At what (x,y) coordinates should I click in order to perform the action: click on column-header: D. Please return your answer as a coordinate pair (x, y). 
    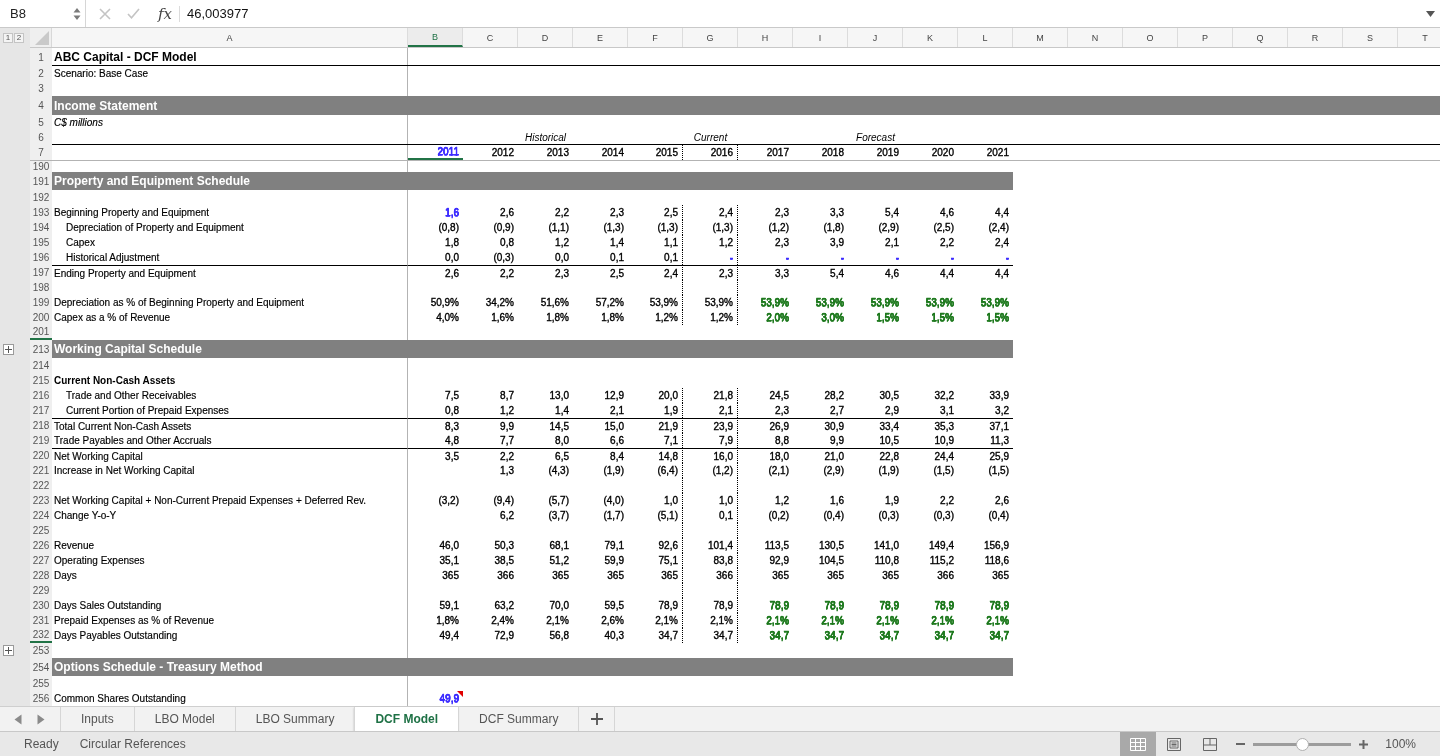
    Looking at the image, I should click on (545, 37).